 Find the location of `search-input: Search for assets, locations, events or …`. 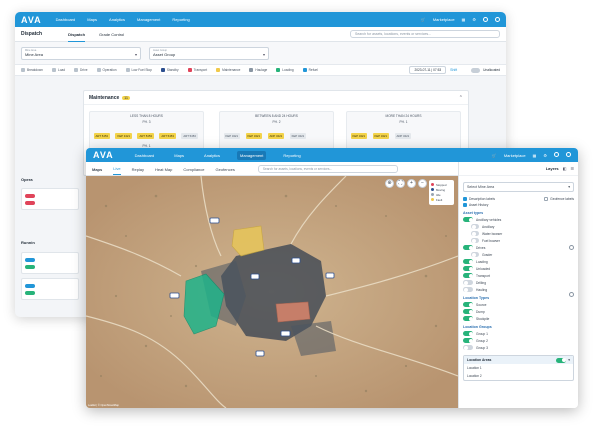

search-input: Search for assets, locations, events or … is located at coordinates (425, 34).